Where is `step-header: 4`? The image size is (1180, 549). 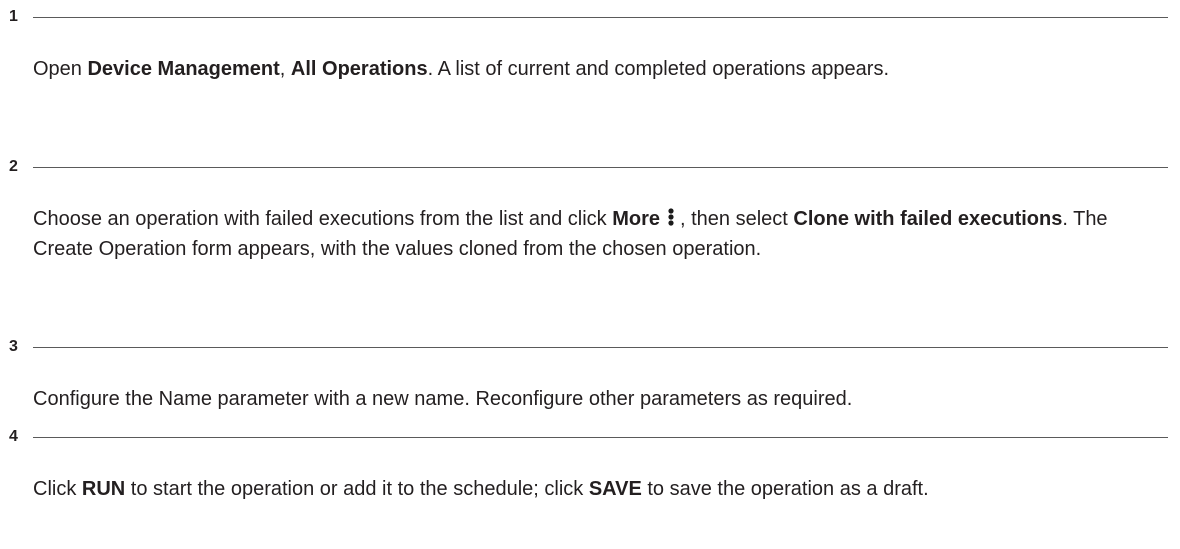 step-header: 4 is located at coordinates (590, 437).